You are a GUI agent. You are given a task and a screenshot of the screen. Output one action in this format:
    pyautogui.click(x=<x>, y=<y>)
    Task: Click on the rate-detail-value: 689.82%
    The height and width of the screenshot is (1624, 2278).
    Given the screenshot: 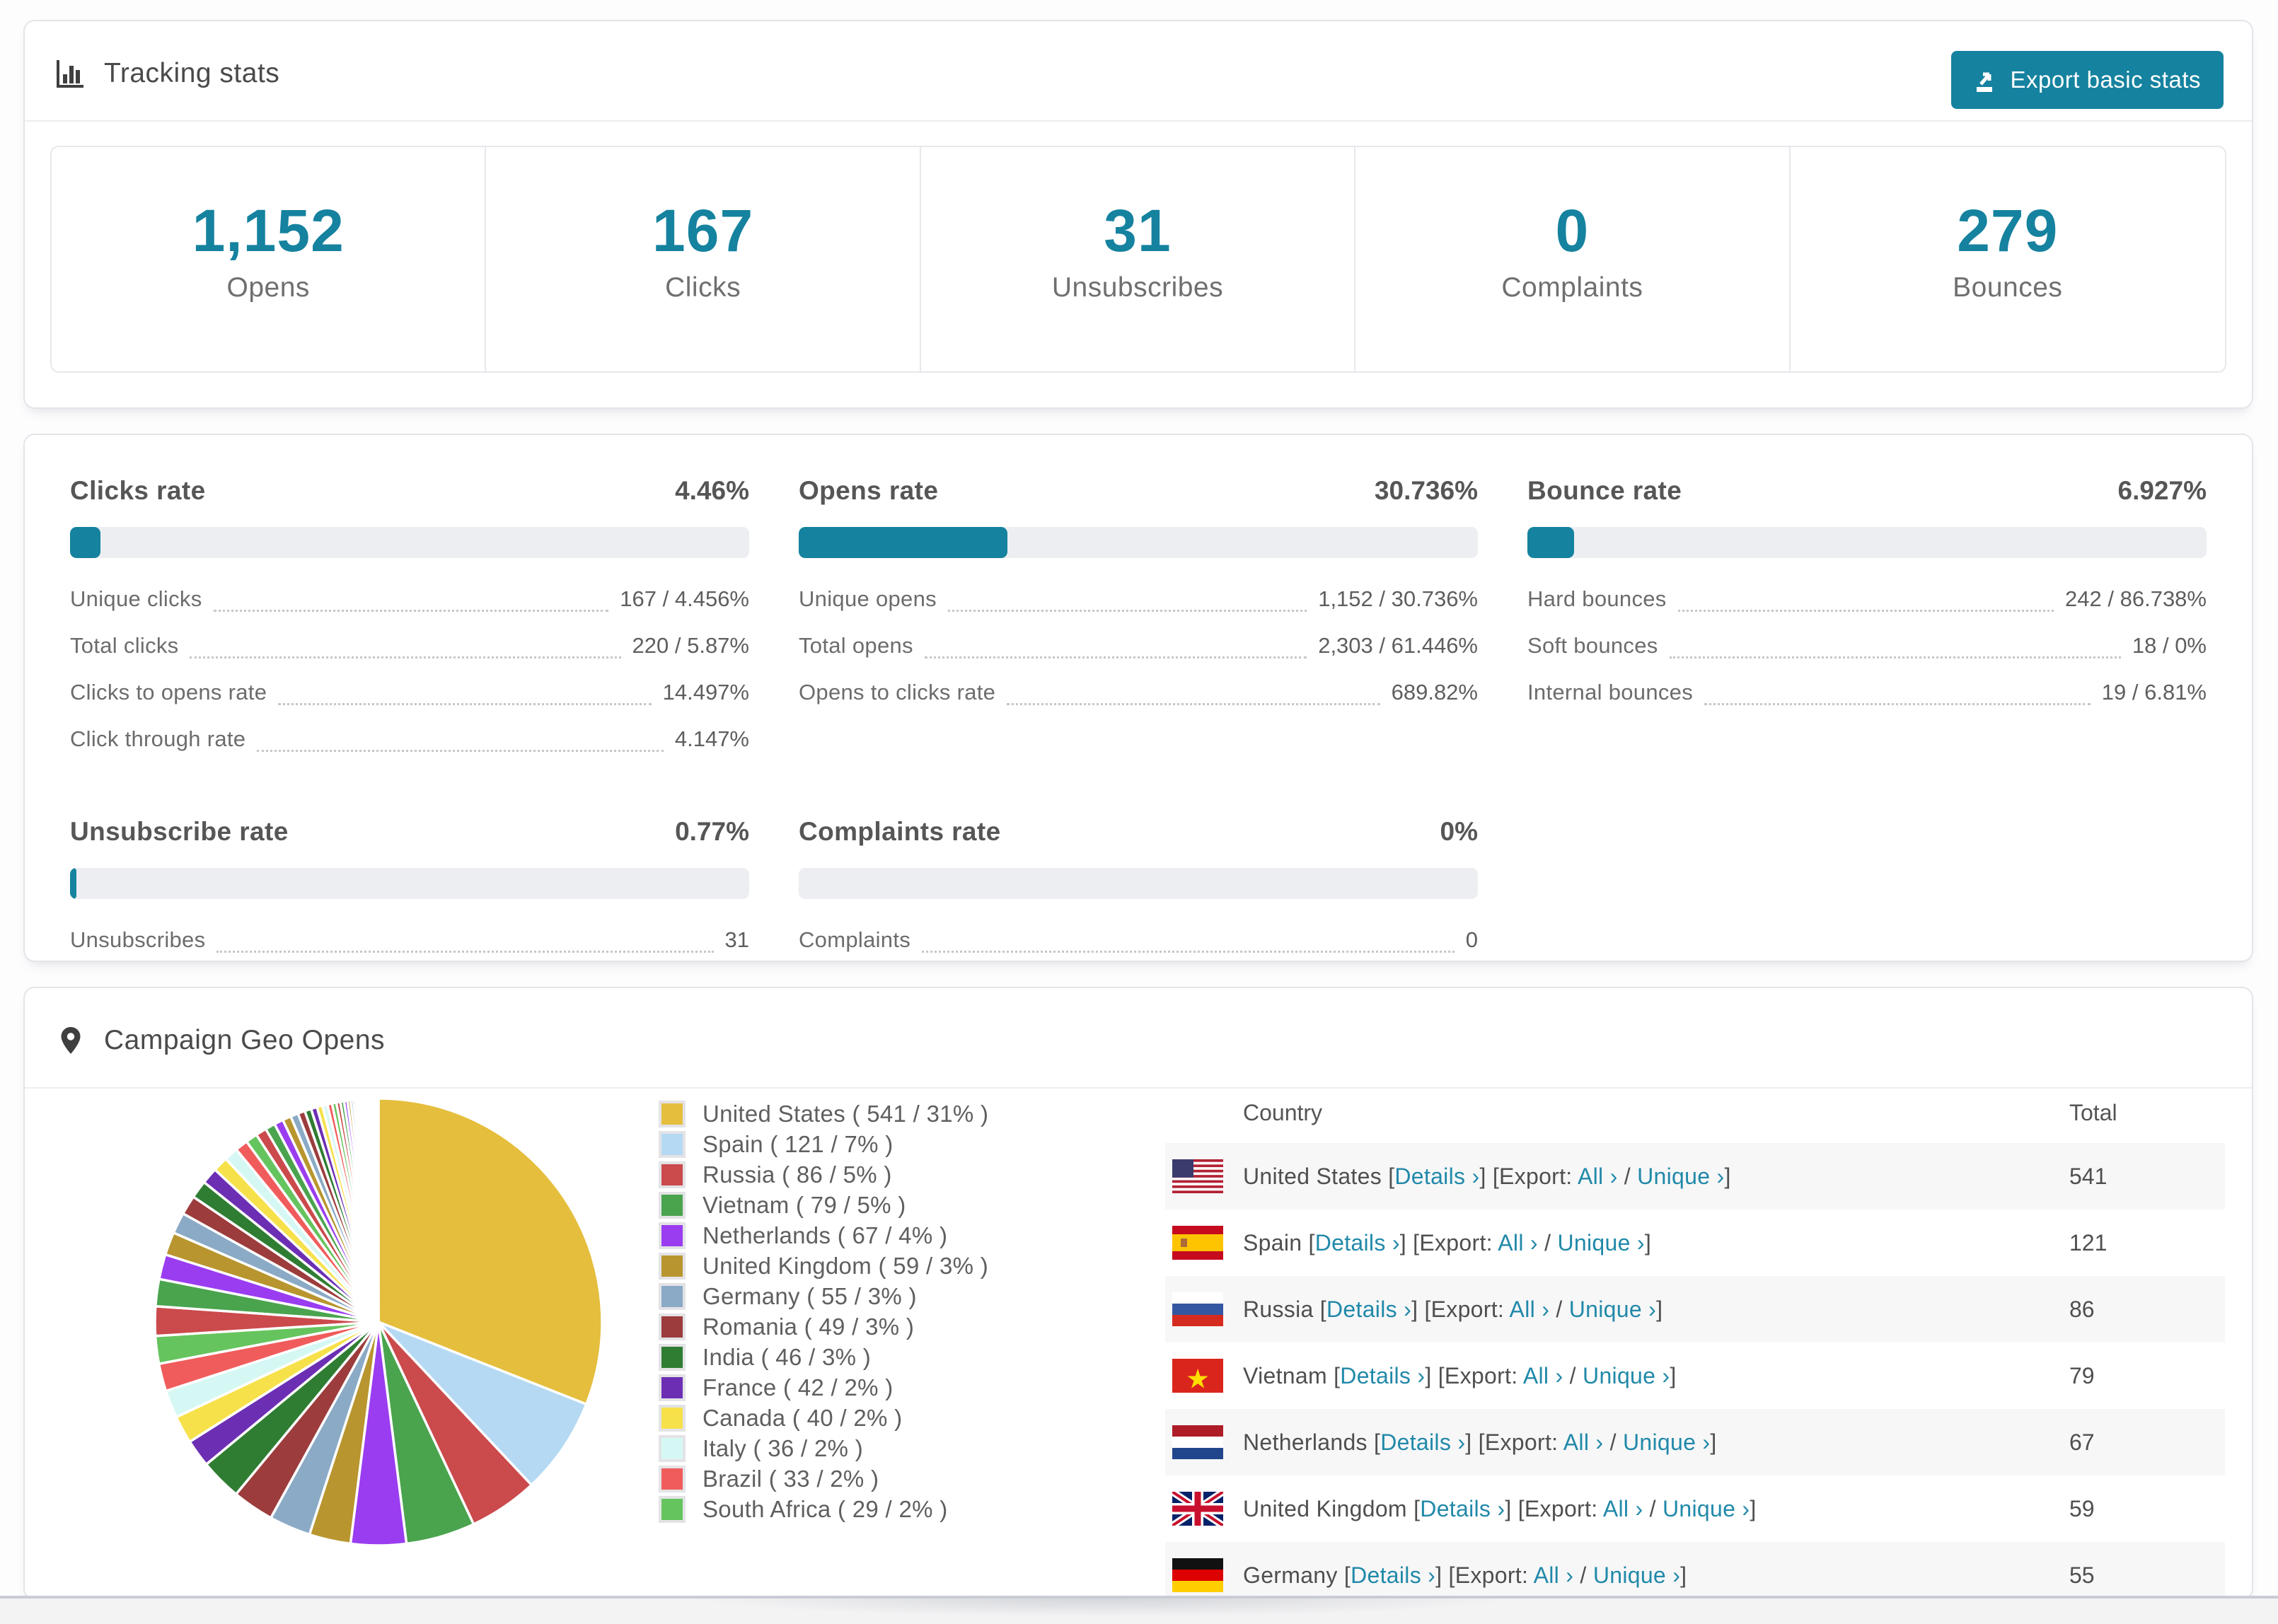 What is the action you would take?
    pyautogui.click(x=1434, y=692)
    